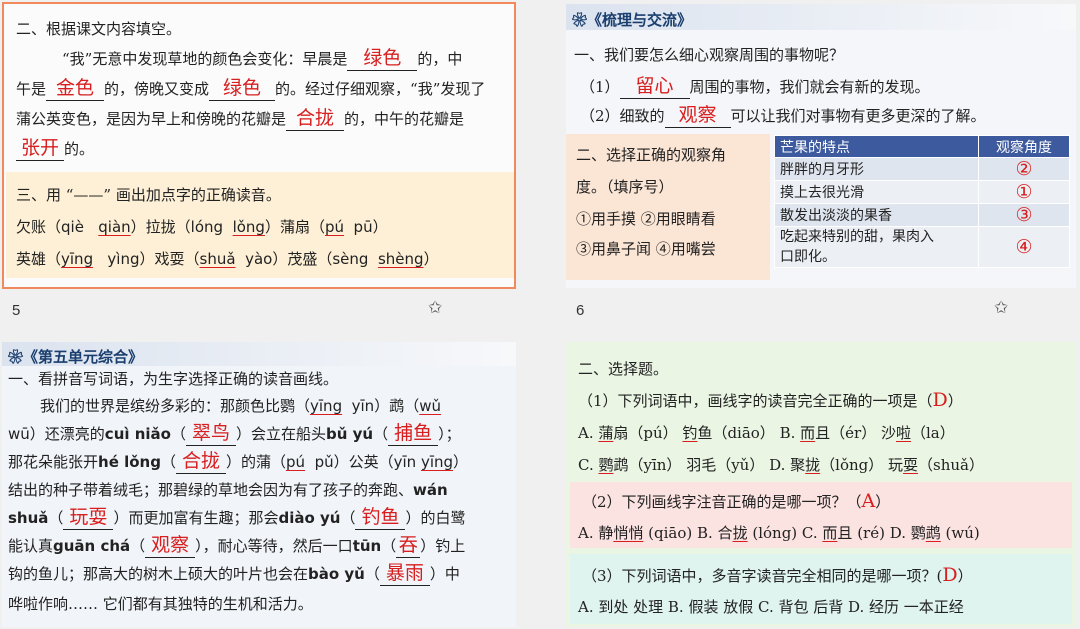  I want to click on fill-line-2: 午是 金色 的，傍晚又变成 绿色 的。经过仔细观察，“我”发现了, so click(251, 89).